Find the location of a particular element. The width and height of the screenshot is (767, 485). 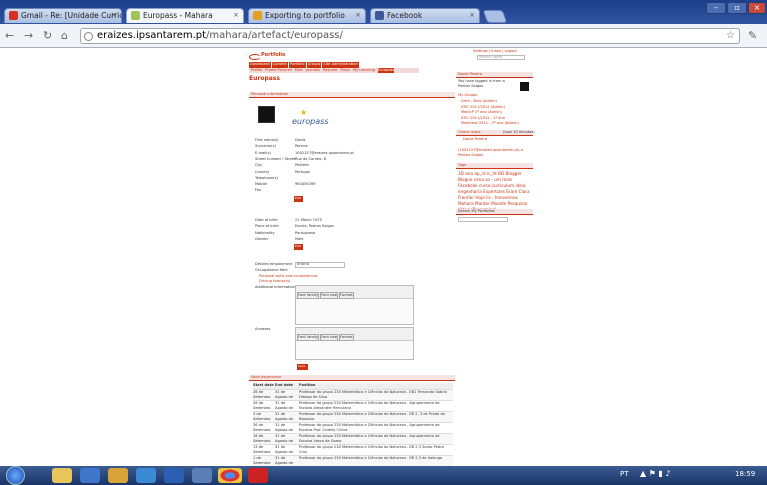

facebook-icon is located at coordinates (379, 15).